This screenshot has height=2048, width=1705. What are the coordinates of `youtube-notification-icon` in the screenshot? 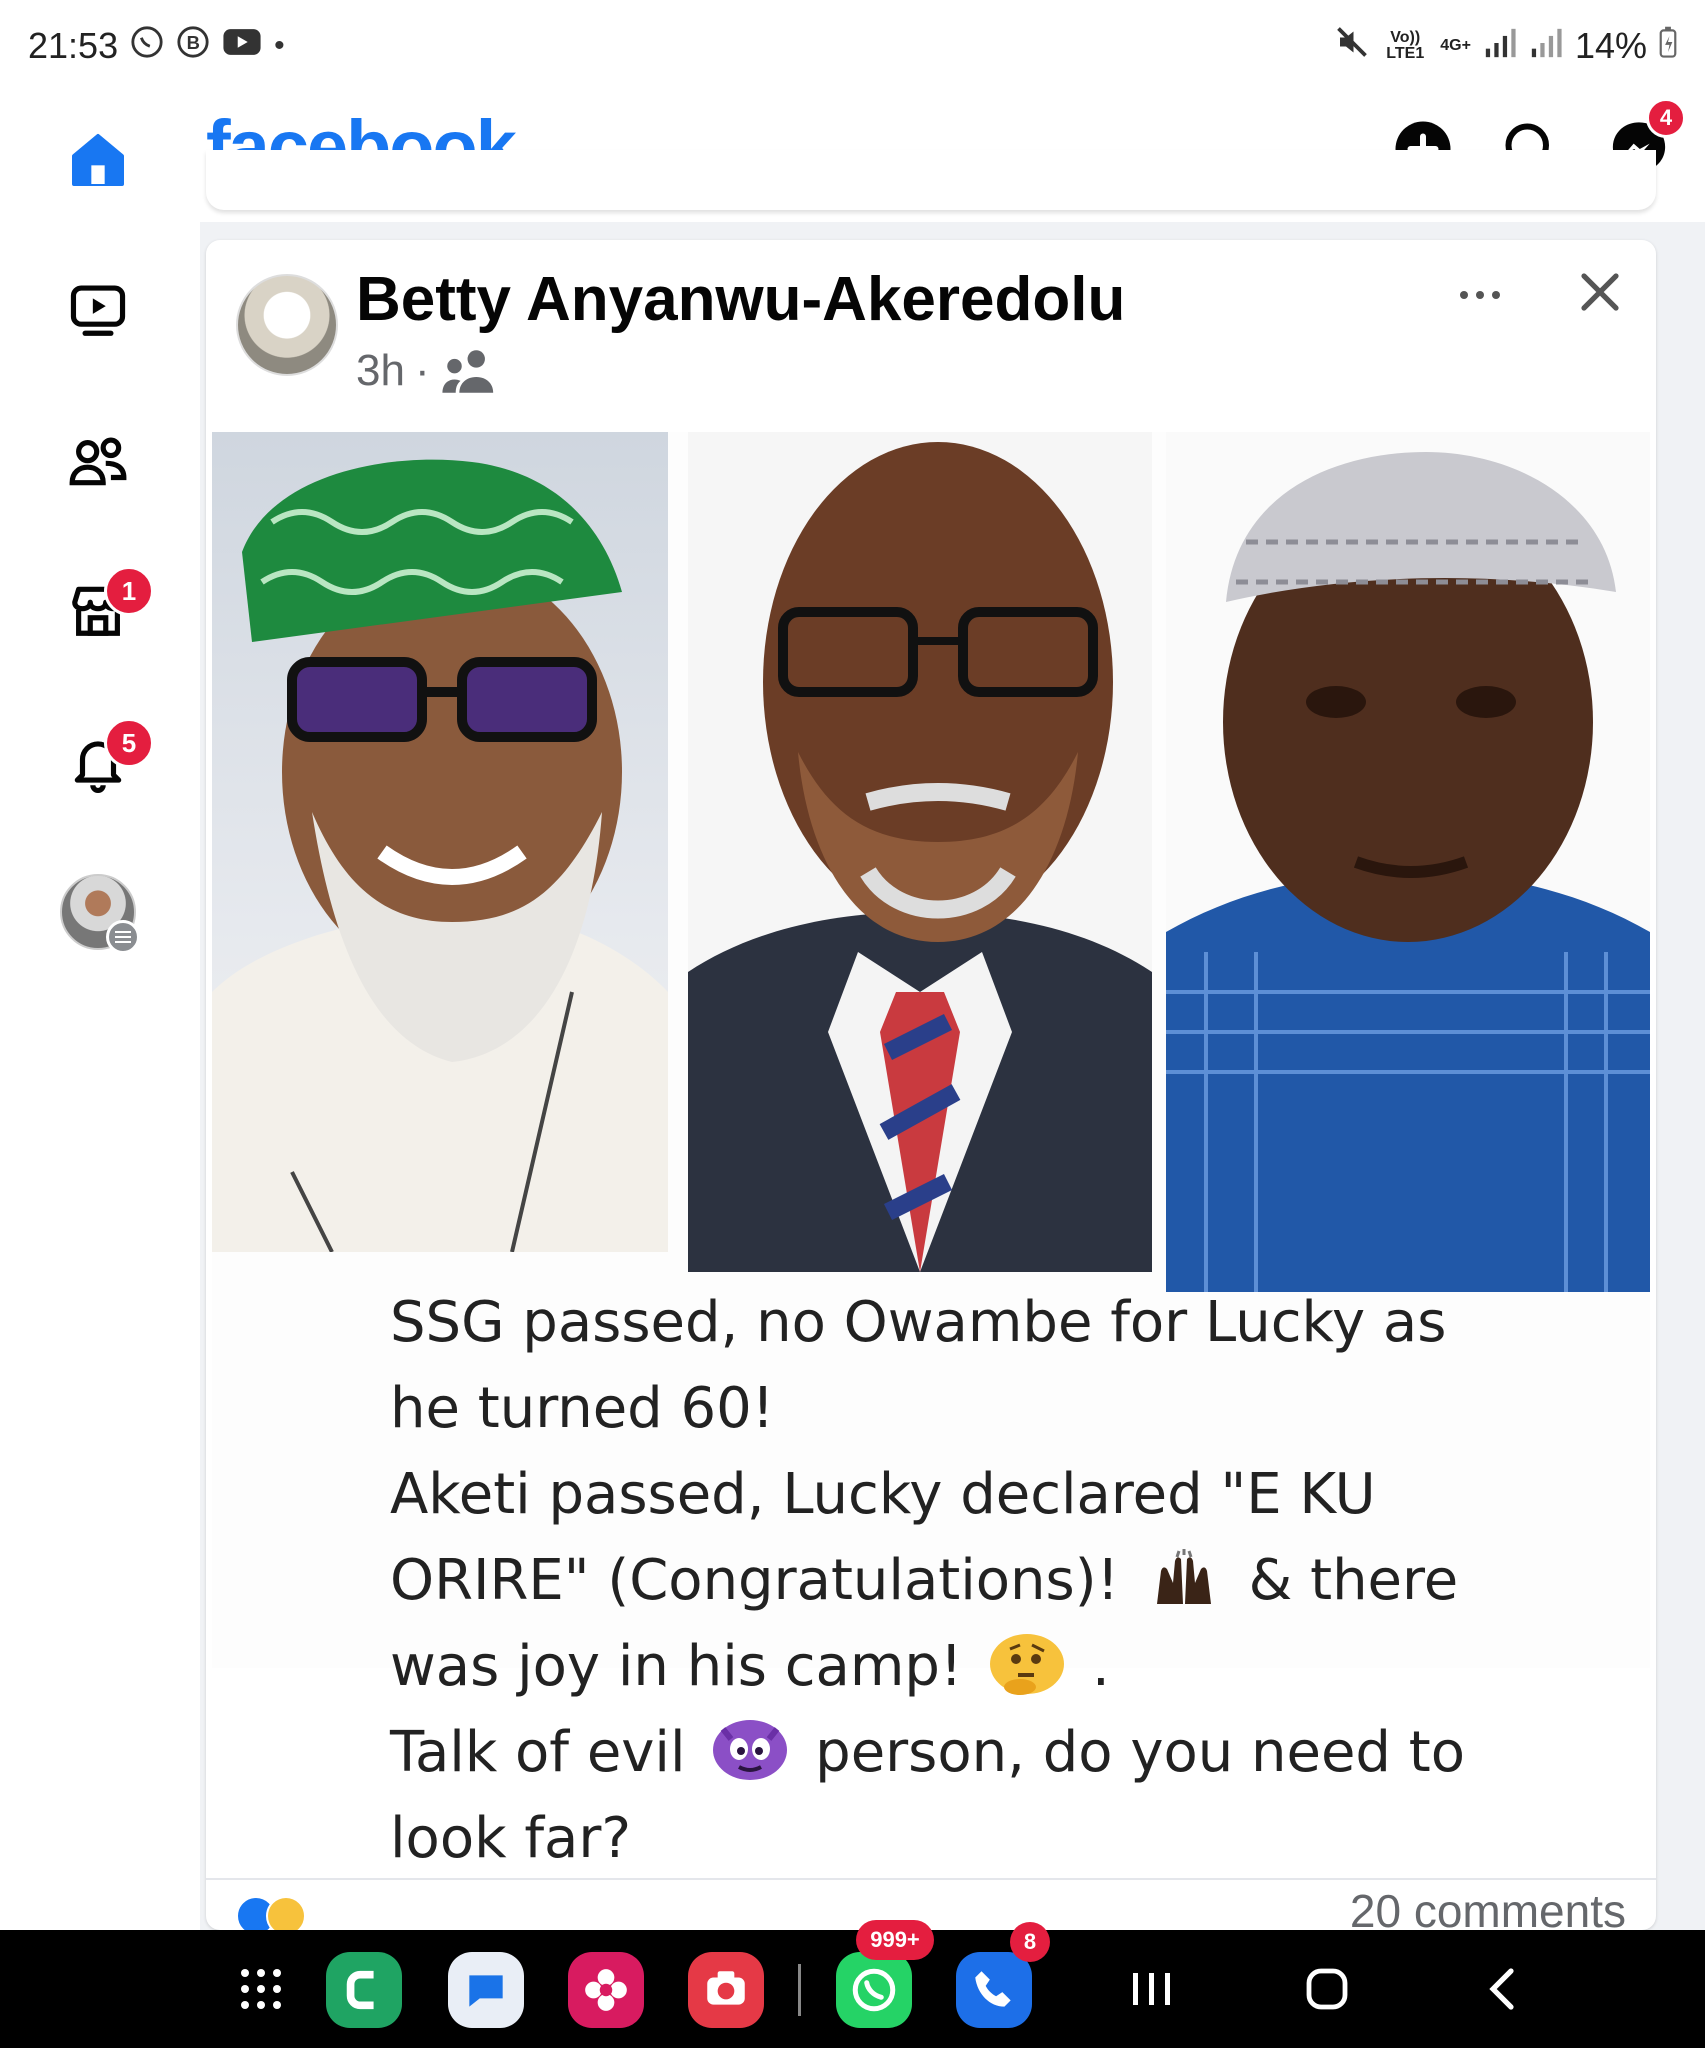 It's located at (242, 46).